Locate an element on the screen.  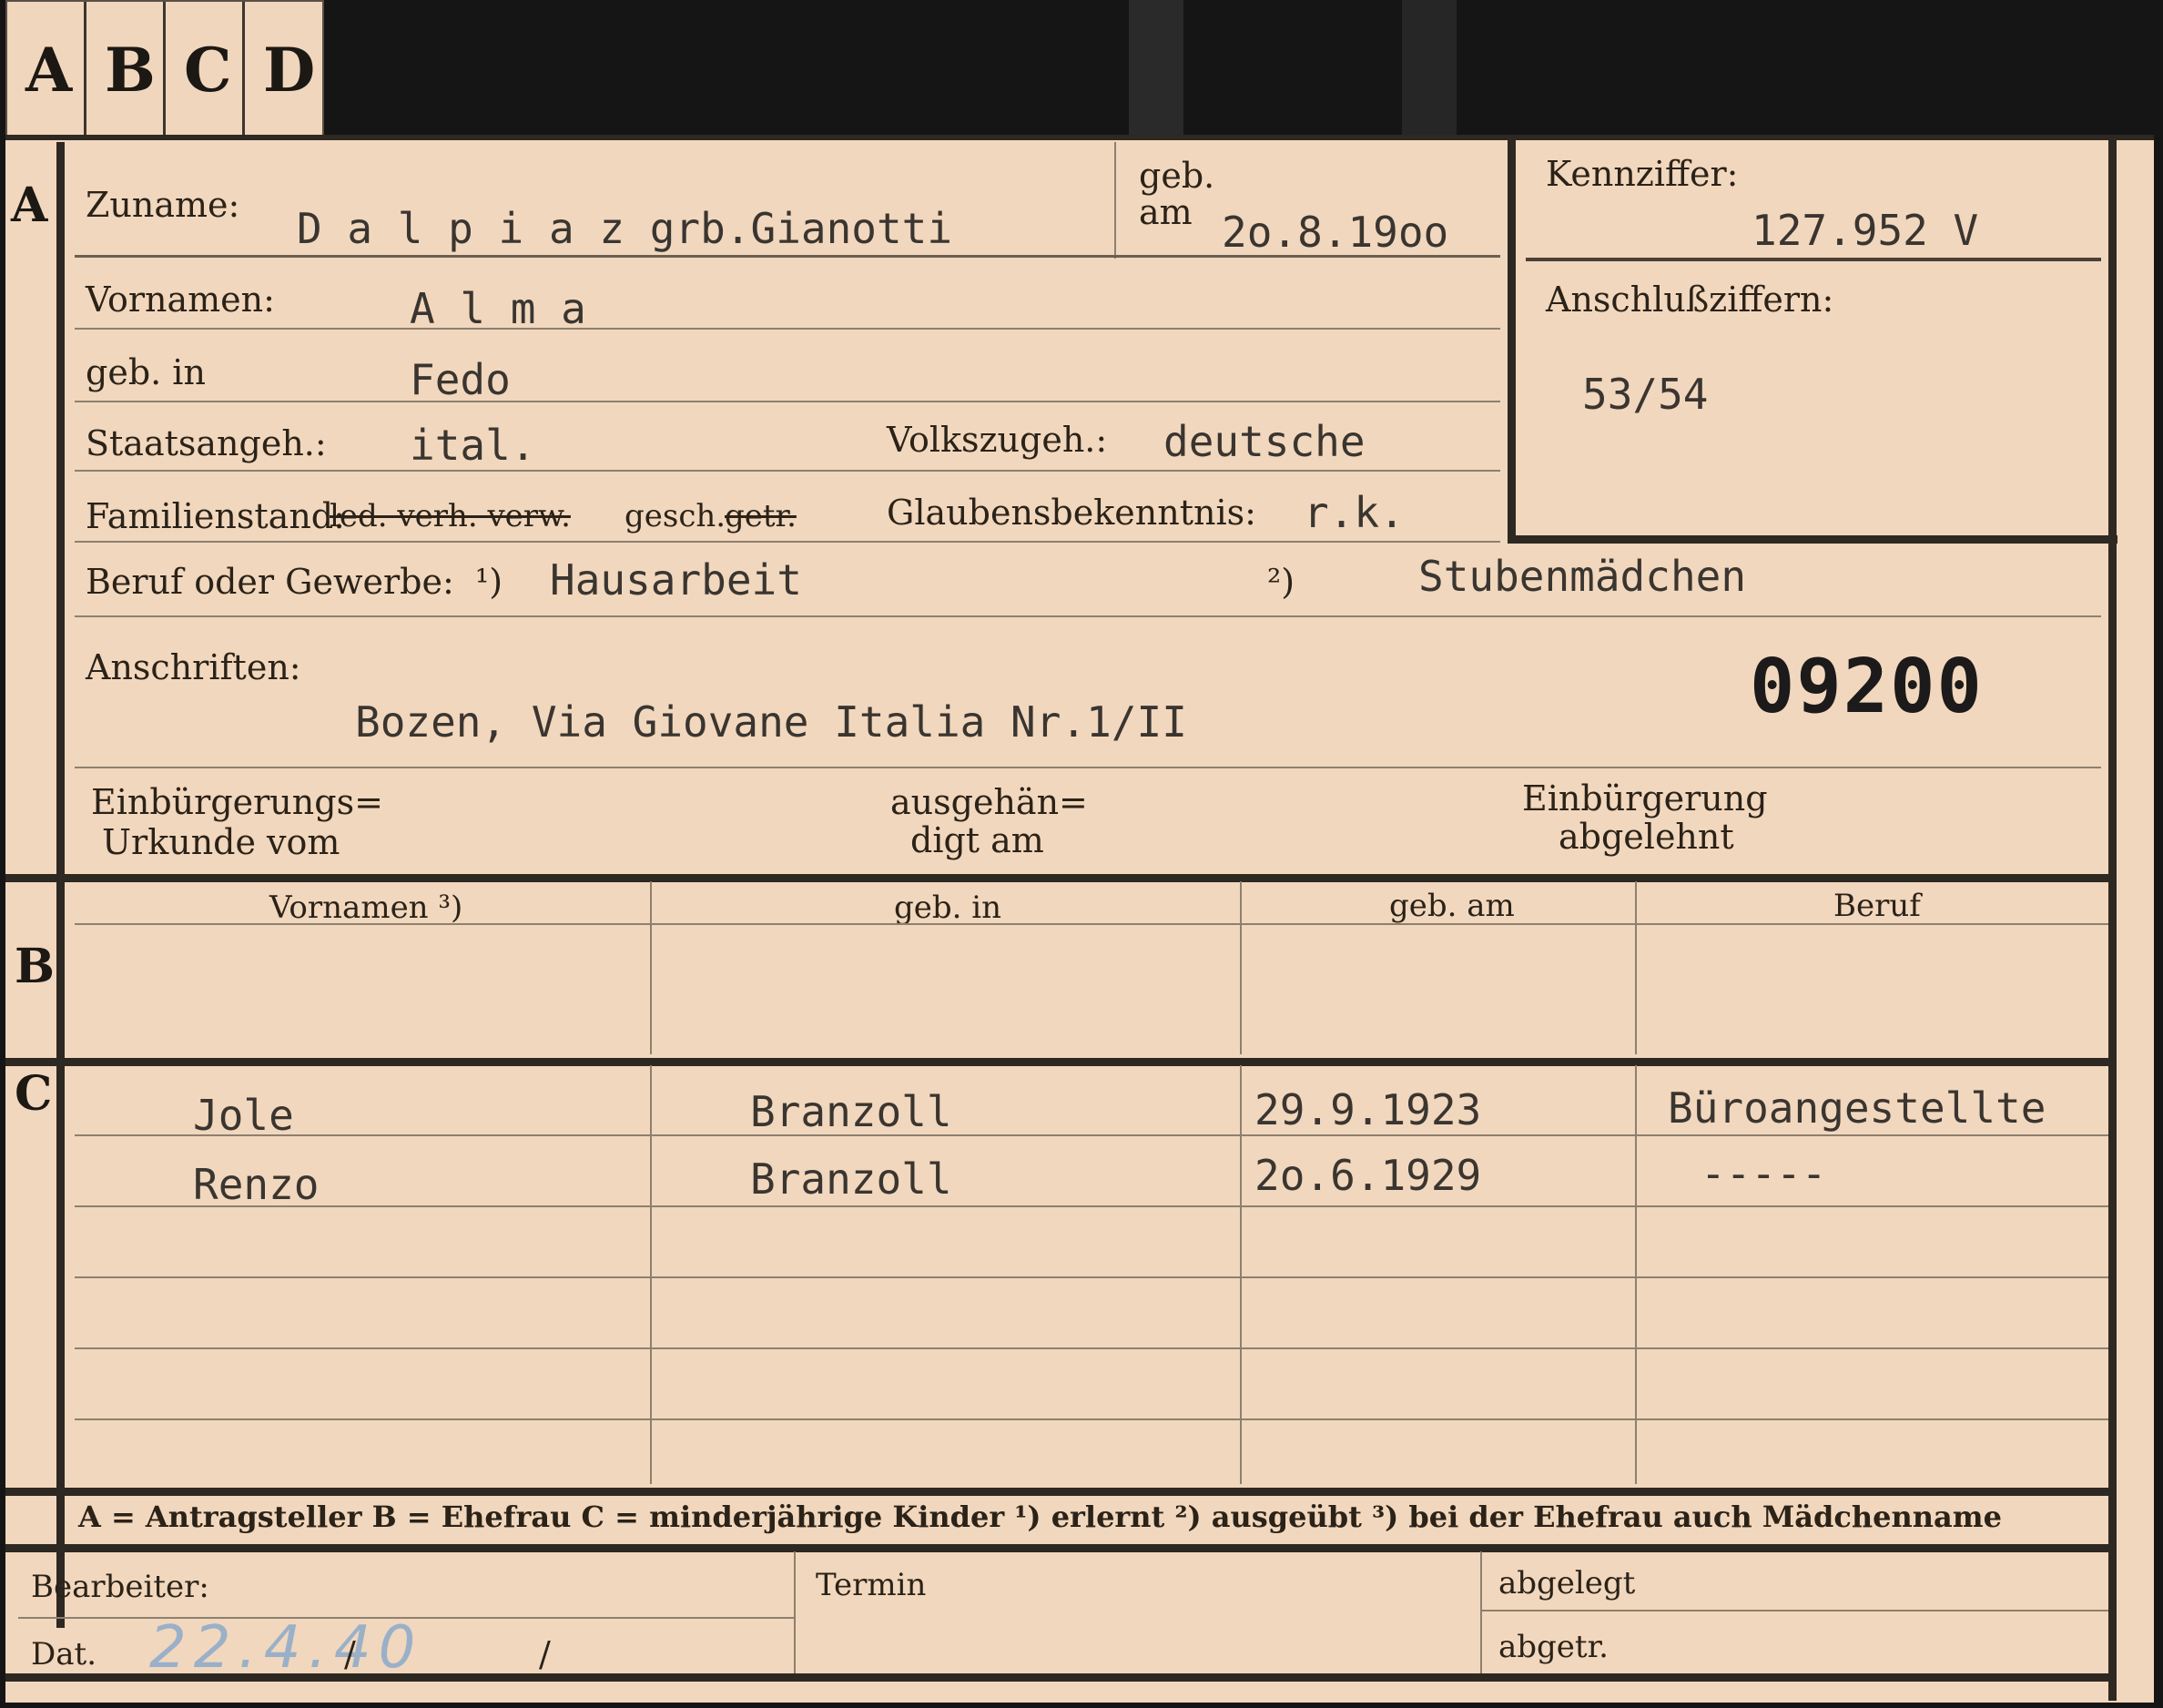
b-header-rule is located at coordinates (1091, 924).